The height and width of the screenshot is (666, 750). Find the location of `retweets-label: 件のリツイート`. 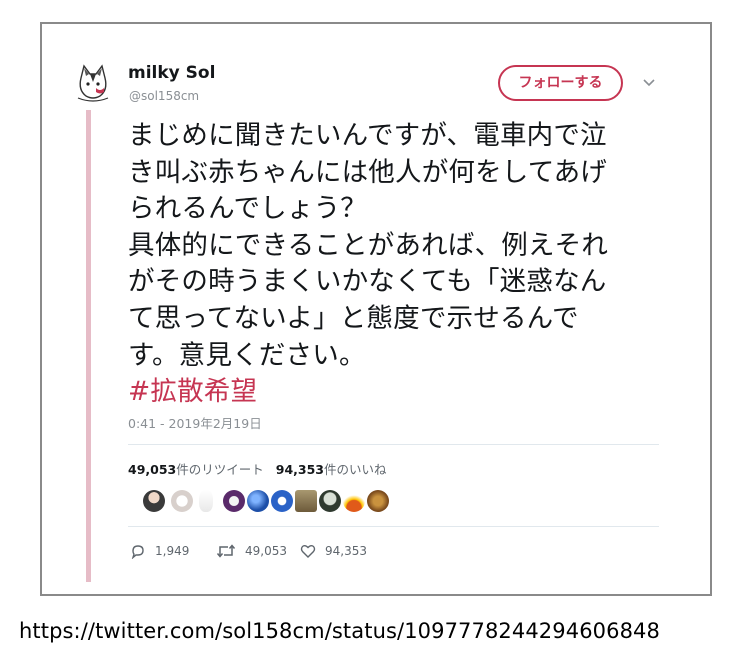

retweets-label: 件のリツイート is located at coordinates (220, 469).